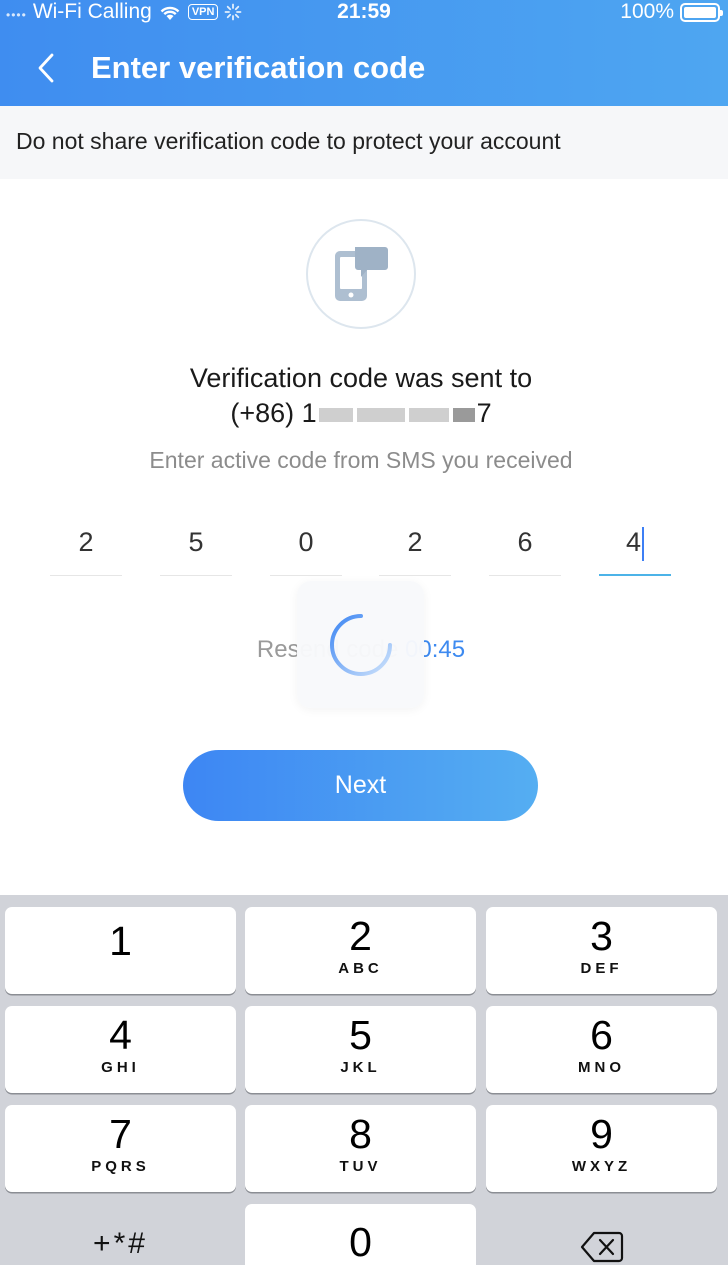 The image size is (728, 1265). I want to click on keypad-key-4: 4 GHI, so click(120, 1049).